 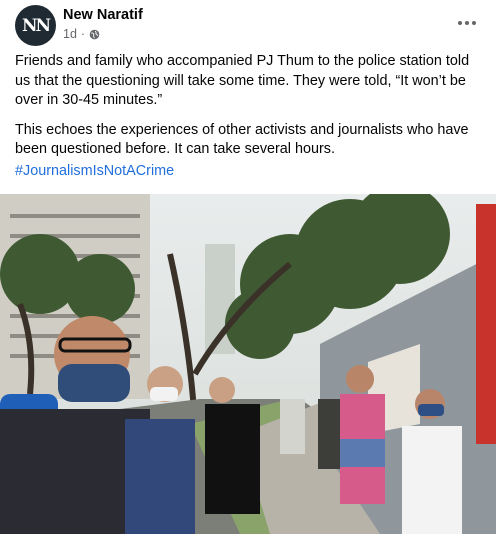 I want to click on person-blue-shirt, so click(x=160, y=476).